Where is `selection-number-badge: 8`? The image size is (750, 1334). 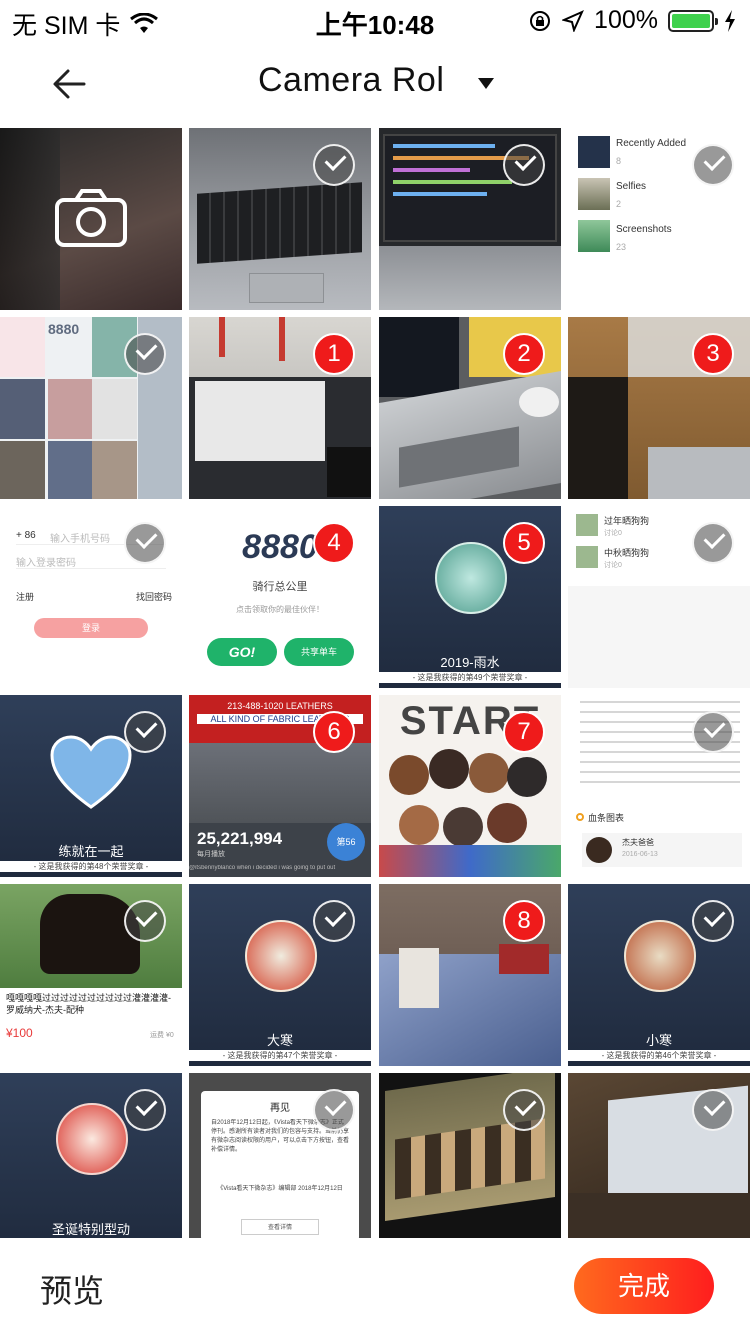 selection-number-badge: 8 is located at coordinates (524, 921).